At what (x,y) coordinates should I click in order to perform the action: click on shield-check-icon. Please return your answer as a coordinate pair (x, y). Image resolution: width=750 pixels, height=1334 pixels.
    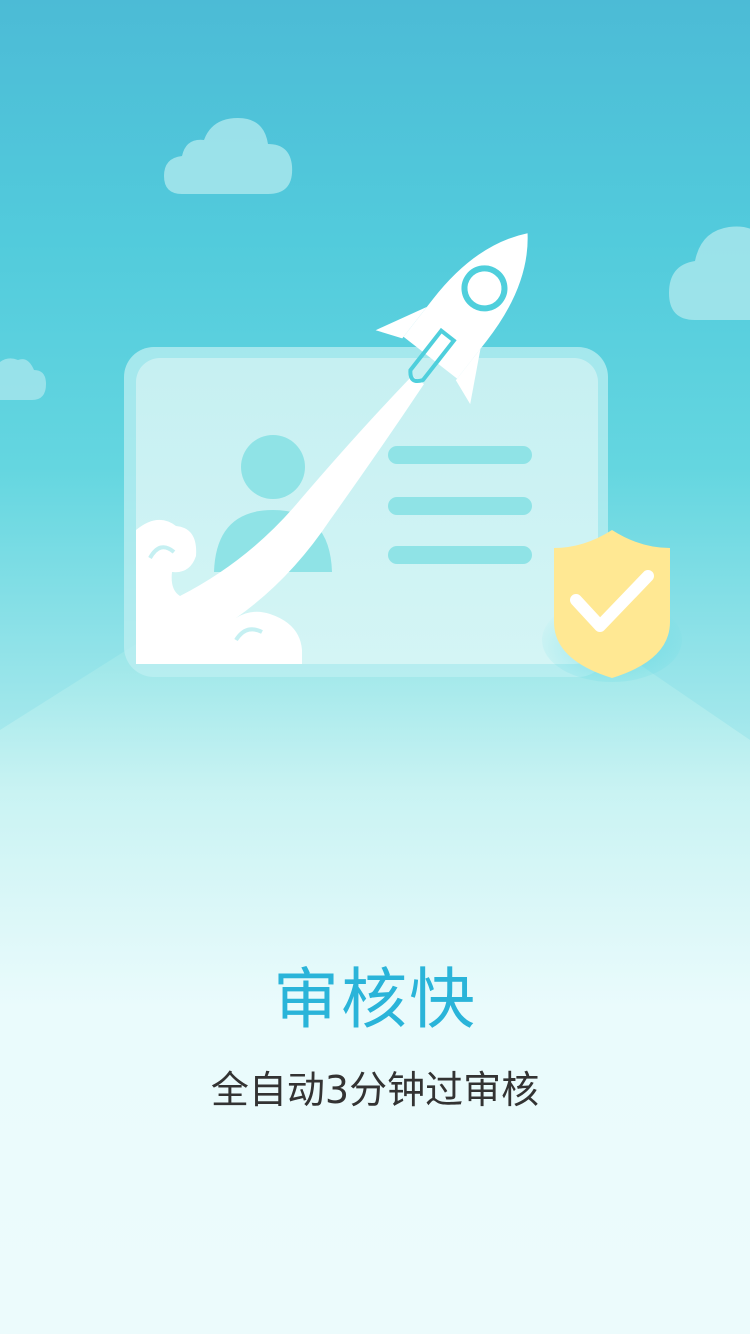
    Looking at the image, I should click on (612, 604).